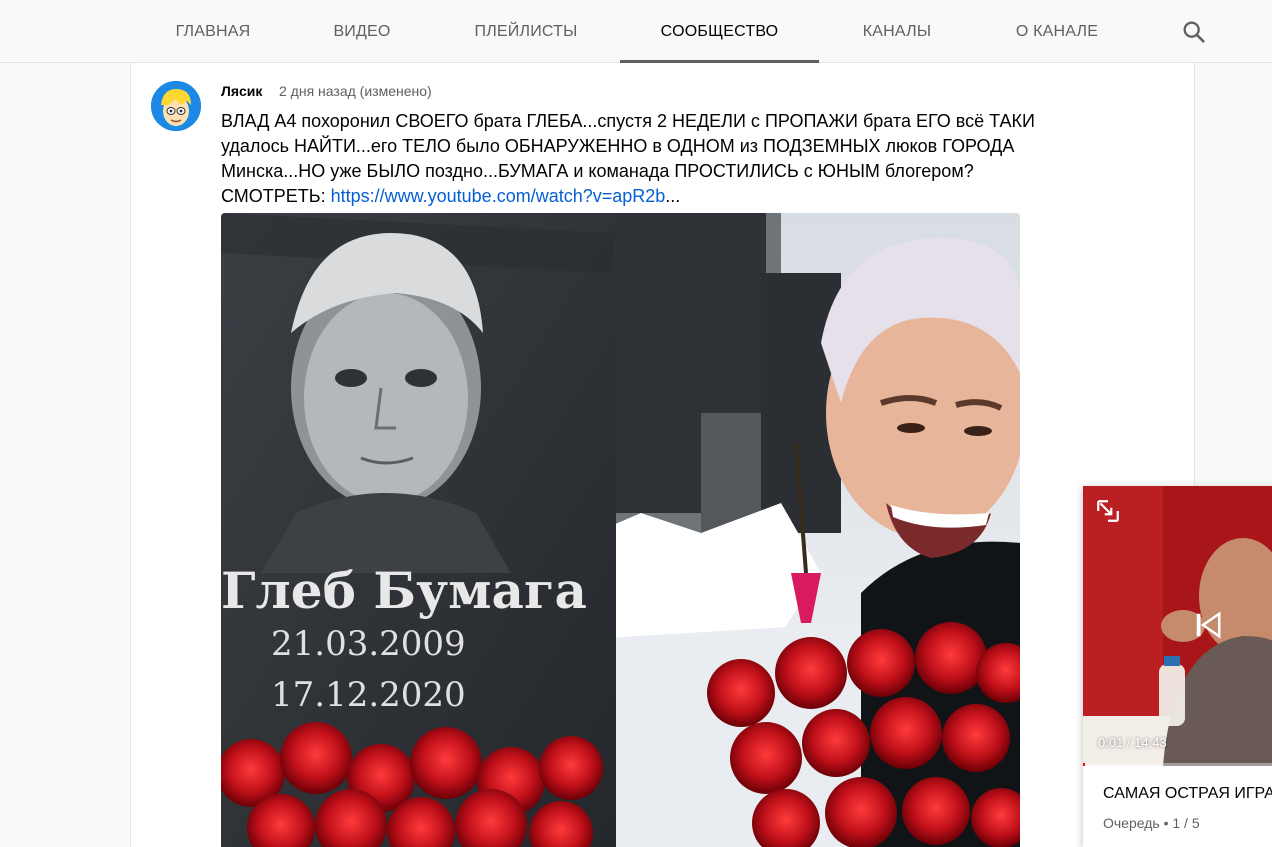  I want to click on post-text-prefix: СМОТРЕТЬ:, so click(276, 196).